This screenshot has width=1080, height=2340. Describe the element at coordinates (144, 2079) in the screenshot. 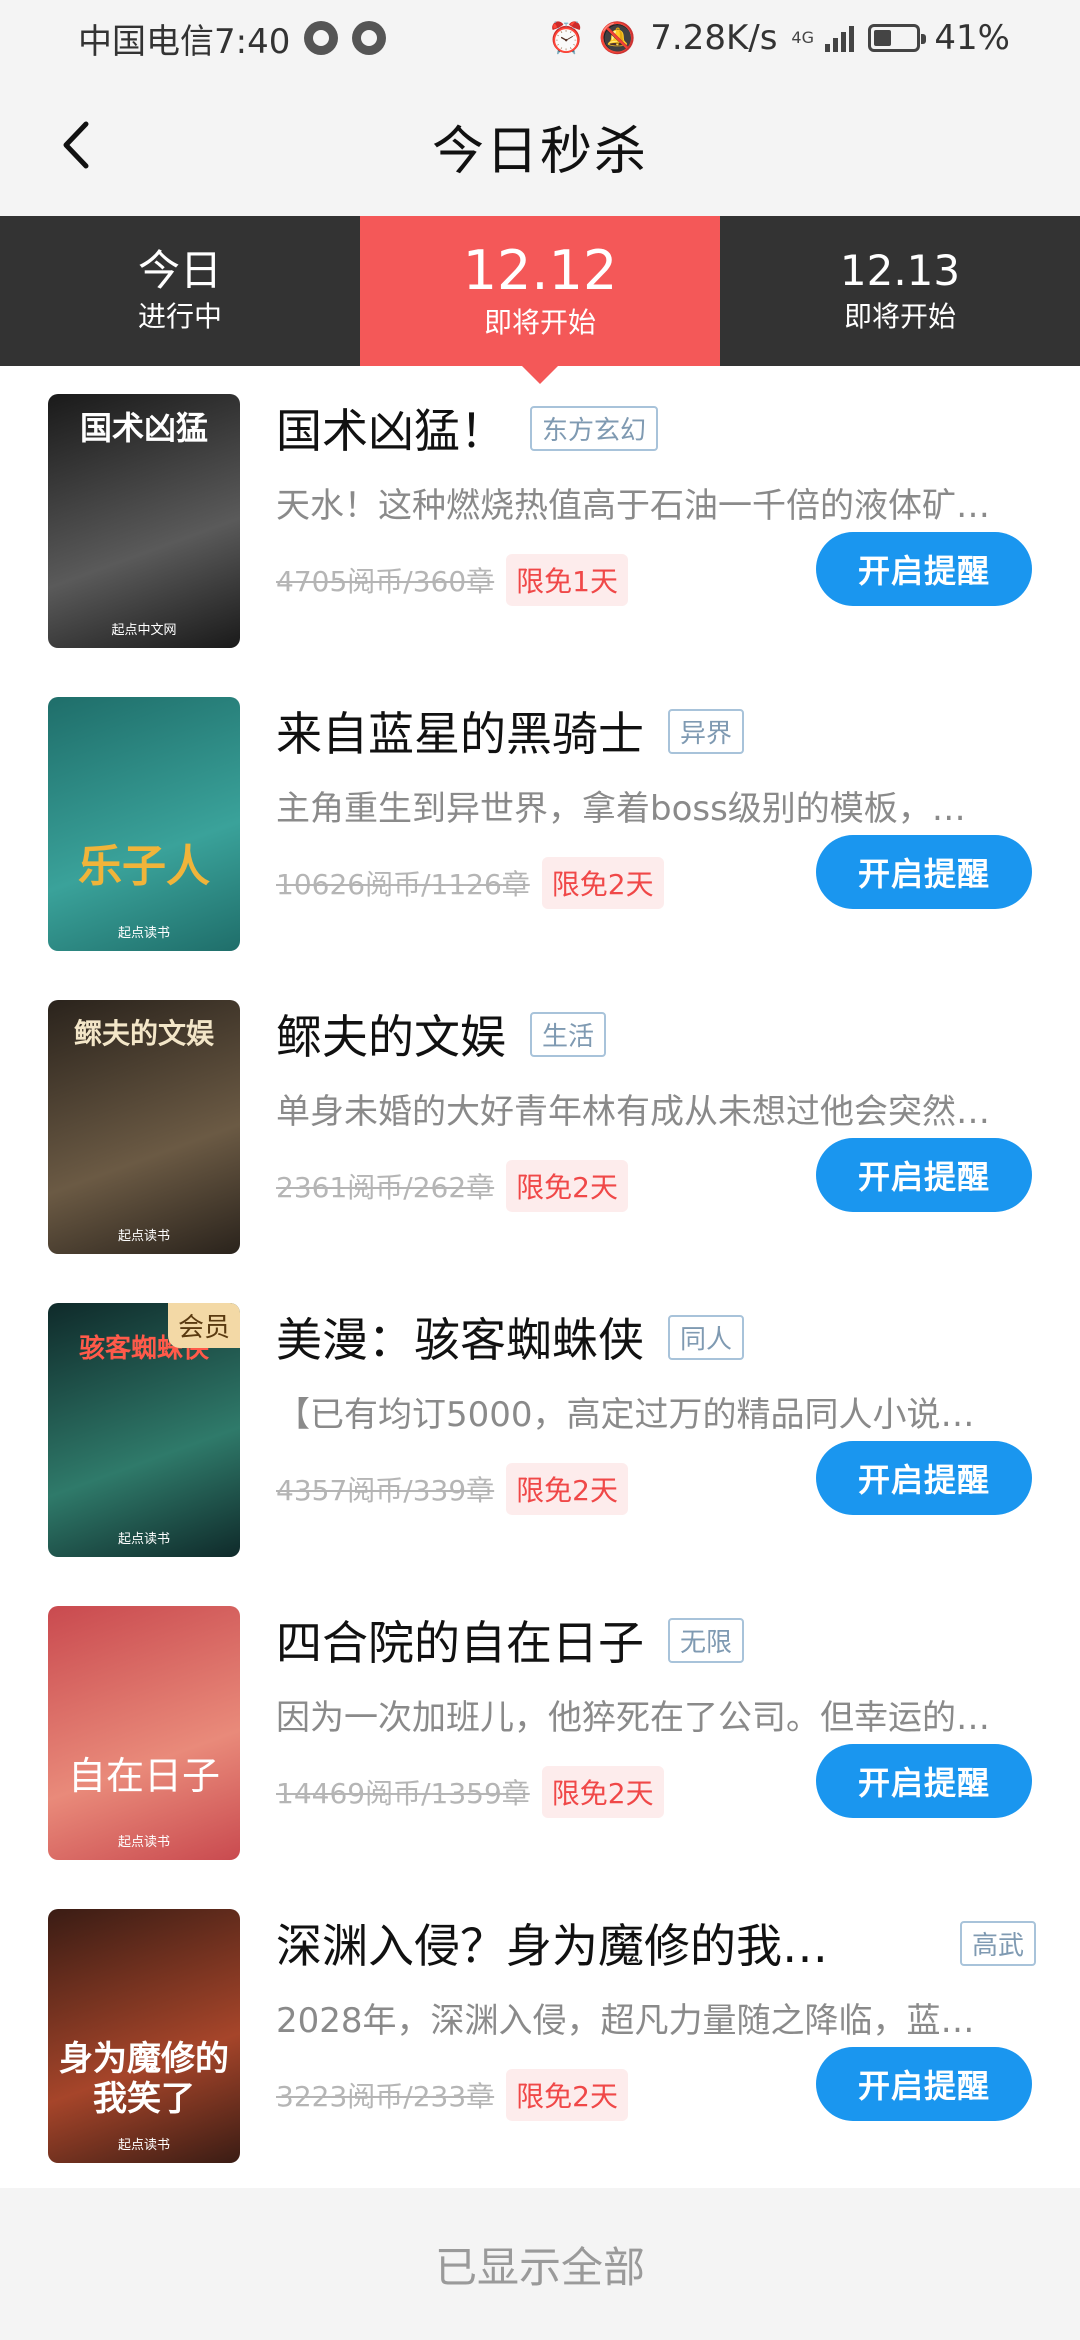

I see `cover-title: 身为魔修的我笑了` at that location.